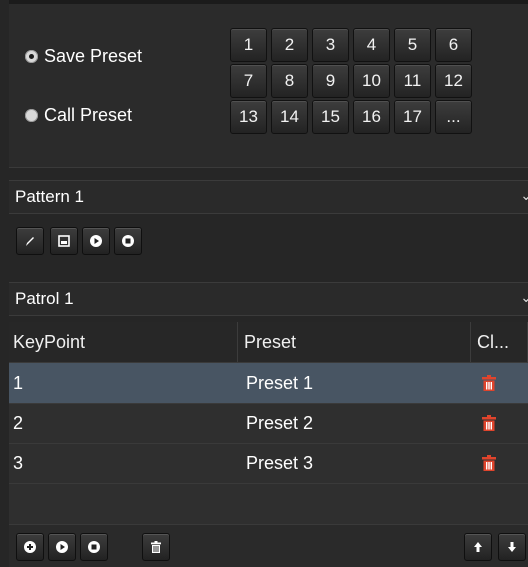  I want to click on preset-cell: Preset 1, so click(280, 383).